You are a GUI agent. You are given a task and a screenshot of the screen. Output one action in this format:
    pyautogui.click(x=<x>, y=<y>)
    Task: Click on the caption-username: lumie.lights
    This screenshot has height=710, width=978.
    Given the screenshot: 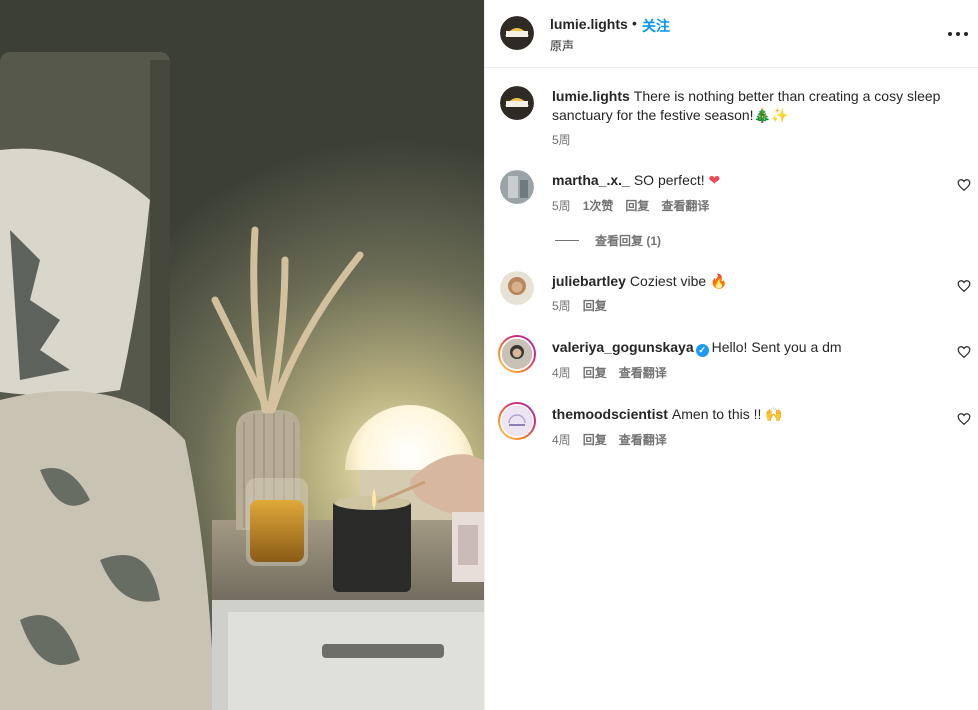 What is the action you would take?
    pyautogui.click(x=591, y=96)
    